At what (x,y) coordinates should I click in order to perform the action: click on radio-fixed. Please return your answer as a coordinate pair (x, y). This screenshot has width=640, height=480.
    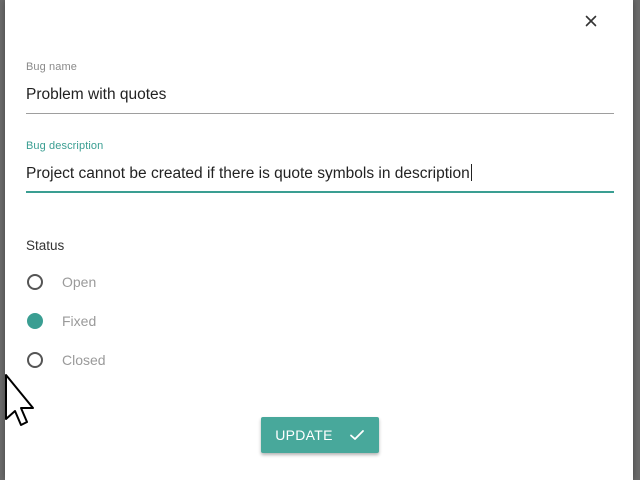
    Looking at the image, I should click on (35, 321).